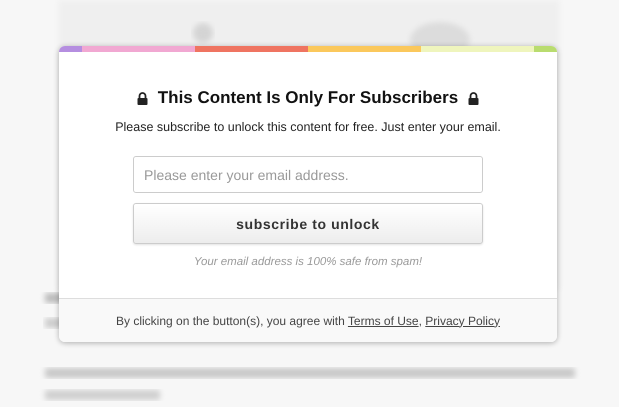 This screenshot has width=619, height=407. Describe the element at coordinates (462, 321) in the screenshot. I see `policy-link: Privacy Policy` at that location.